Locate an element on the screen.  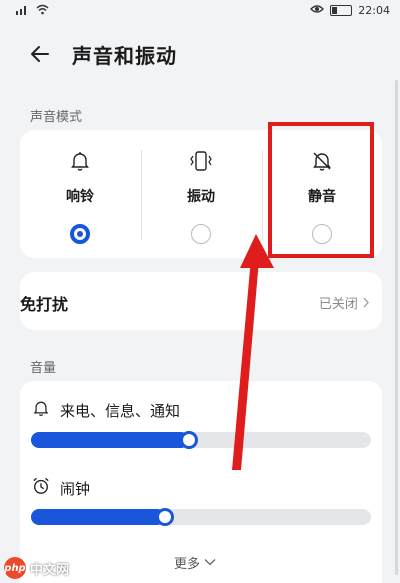
watermark-text: 中文网 is located at coordinates (50, 570).